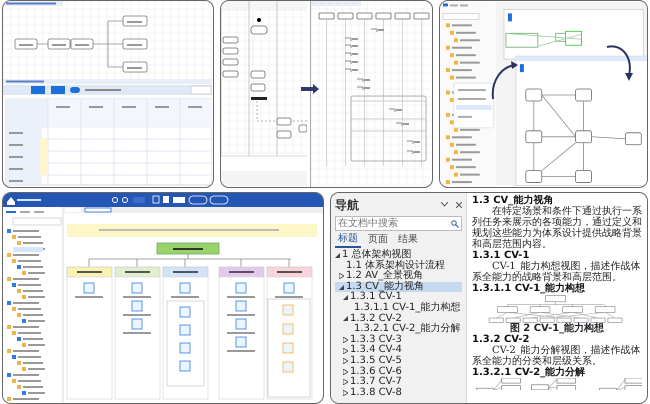  What do you see at coordinates (398, 297) in the screenshot?
I see `heading-item: 1.3.1 CV-1` at bounding box center [398, 297].